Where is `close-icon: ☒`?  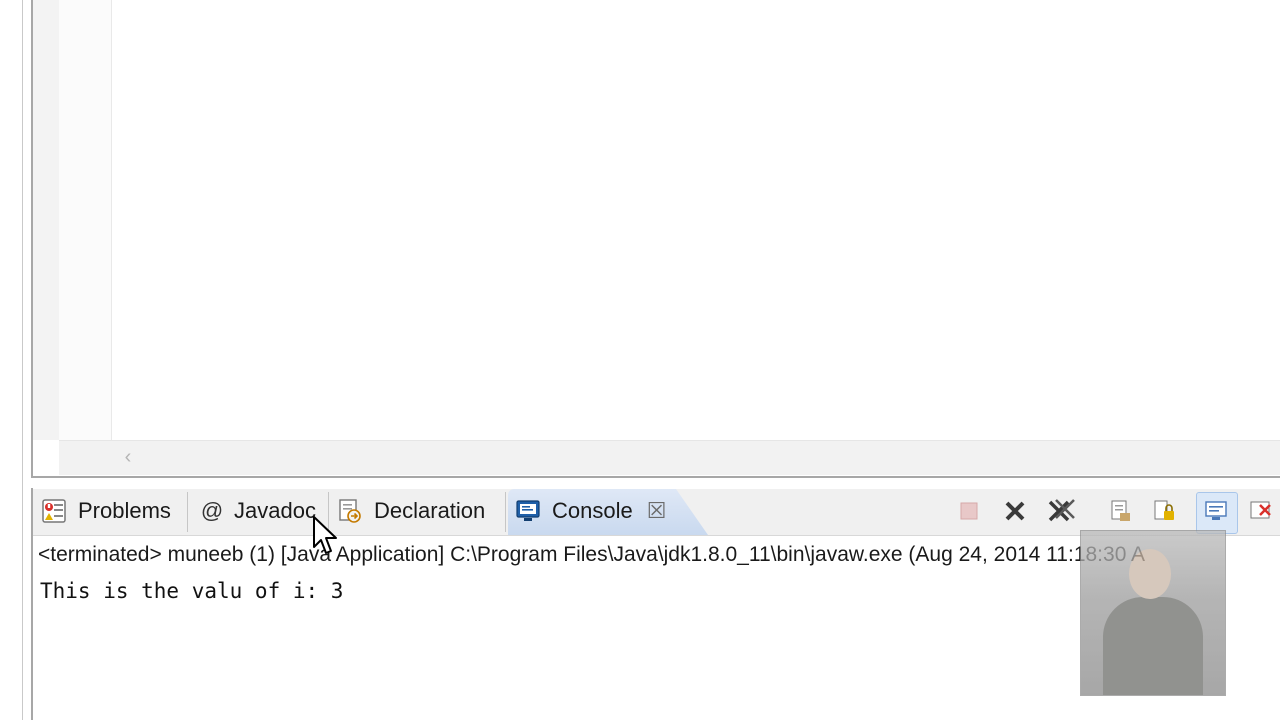
close-icon: ☒ is located at coordinates (657, 511).